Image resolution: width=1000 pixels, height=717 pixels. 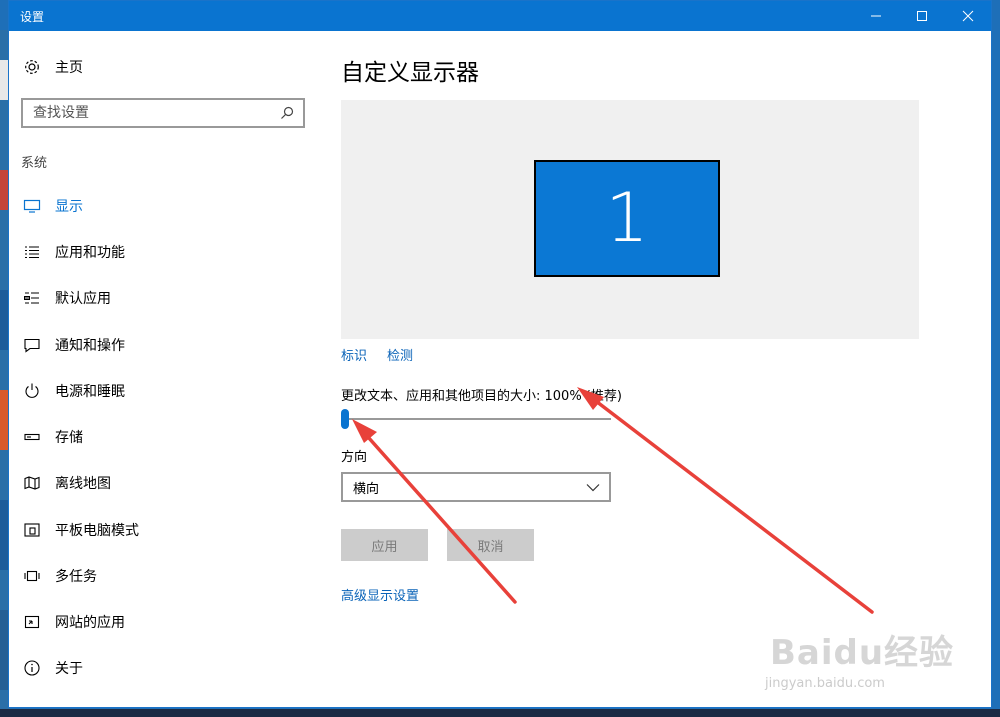 What do you see at coordinates (90, 623) in the screenshot?
I see `sidebar-item-label: 网站的应用` at bounding box center [90, 623].